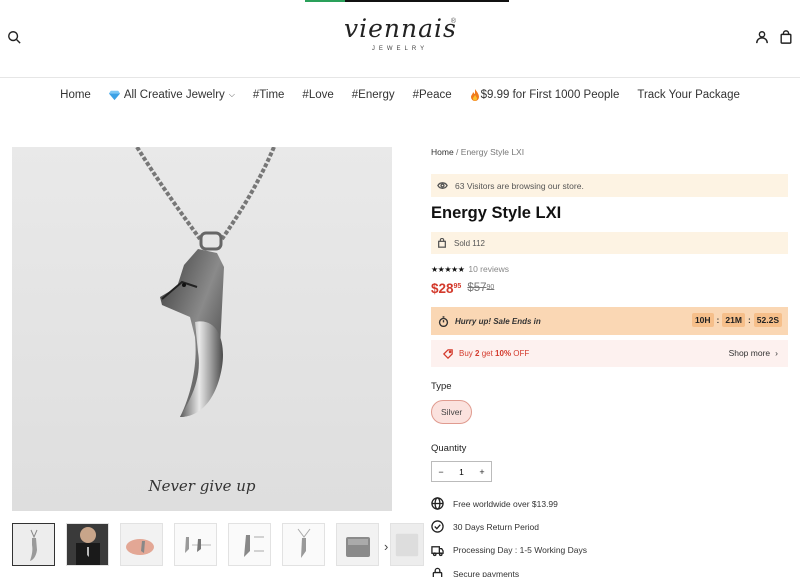  What do you see at coordinates (400, 49) in the screenshot?
I see `logo-subtitle: JEWELRY` at bounding box center [400, 49].